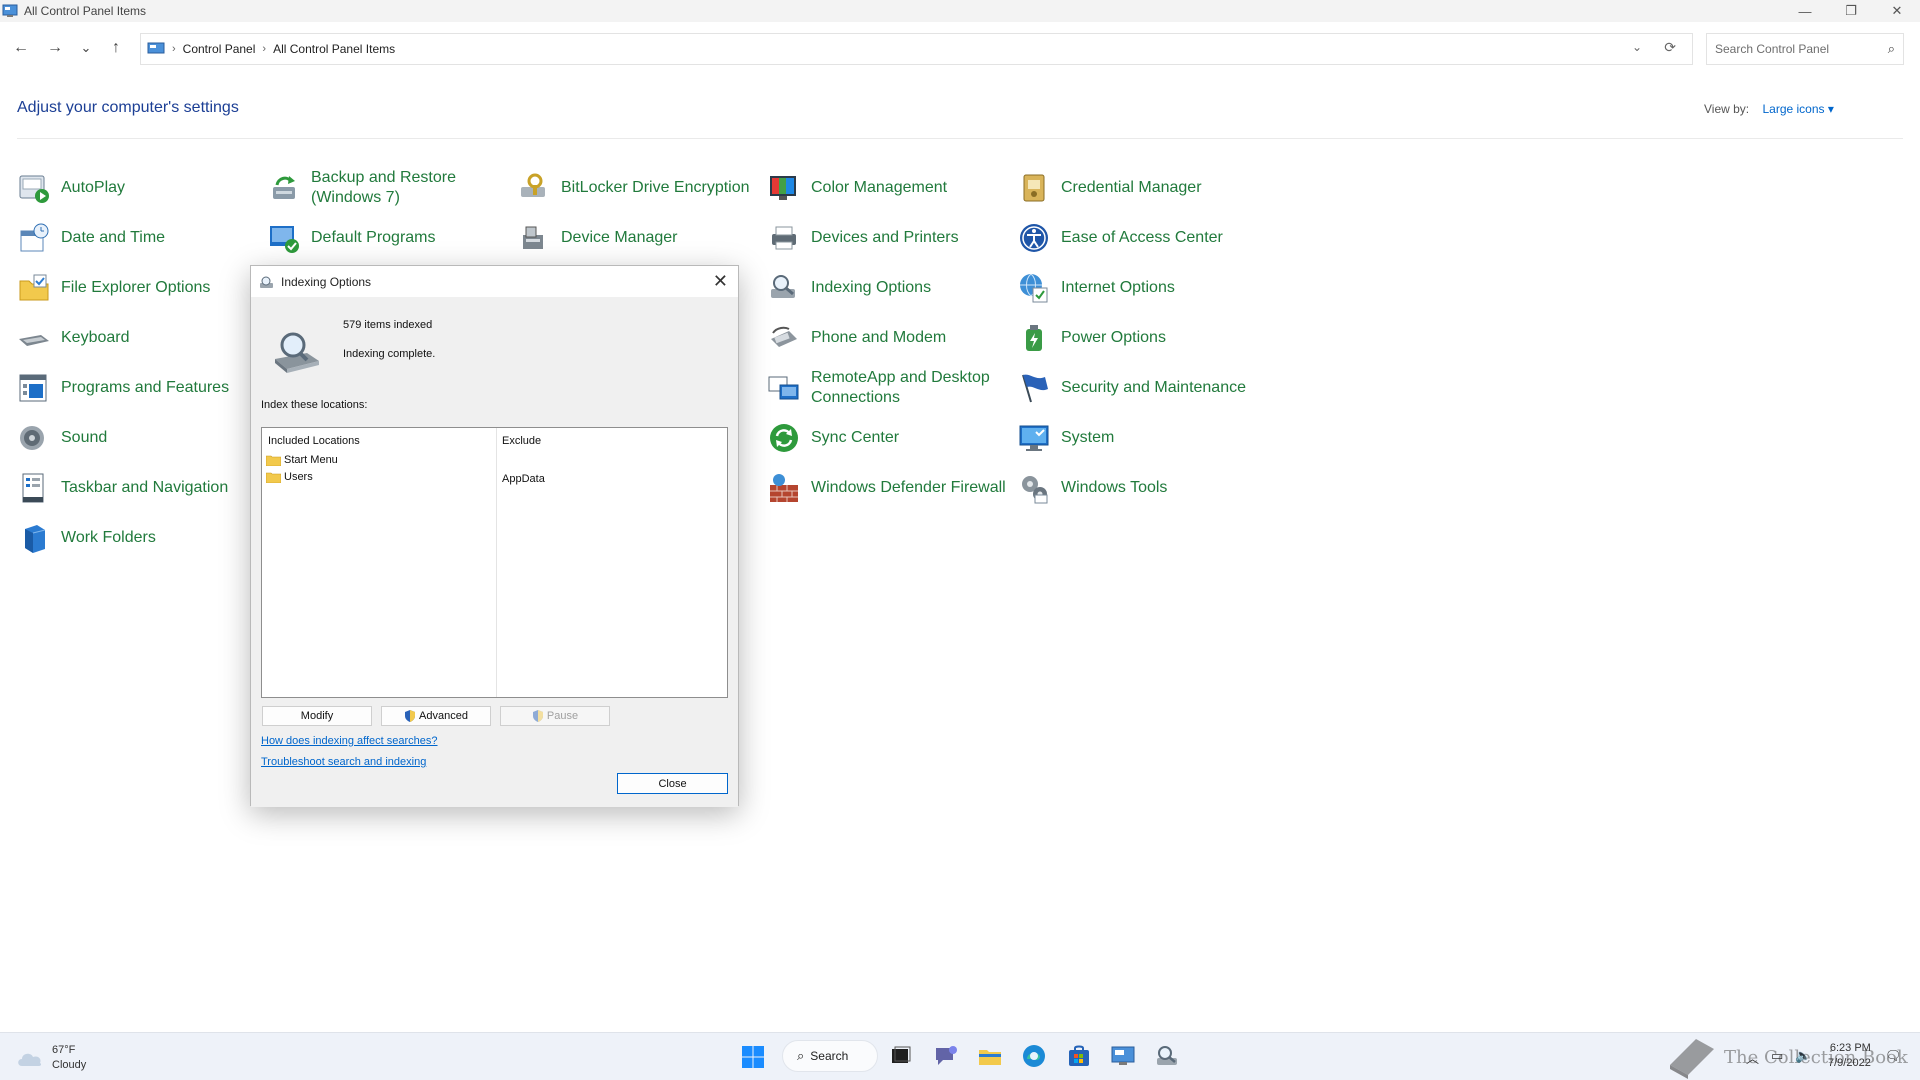 The image size is (1920, 1080). I want to click on cp-item-ease-of-access: Ease of Access Center, so click(1139, 238).